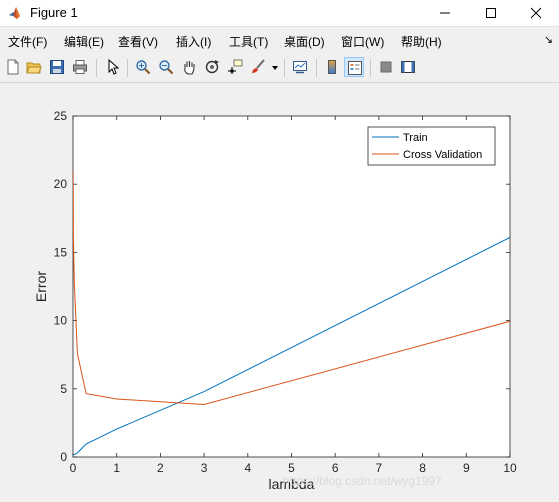 The image size is (559, 502). I want to click on pan-hand-icon, so click(189, 68).